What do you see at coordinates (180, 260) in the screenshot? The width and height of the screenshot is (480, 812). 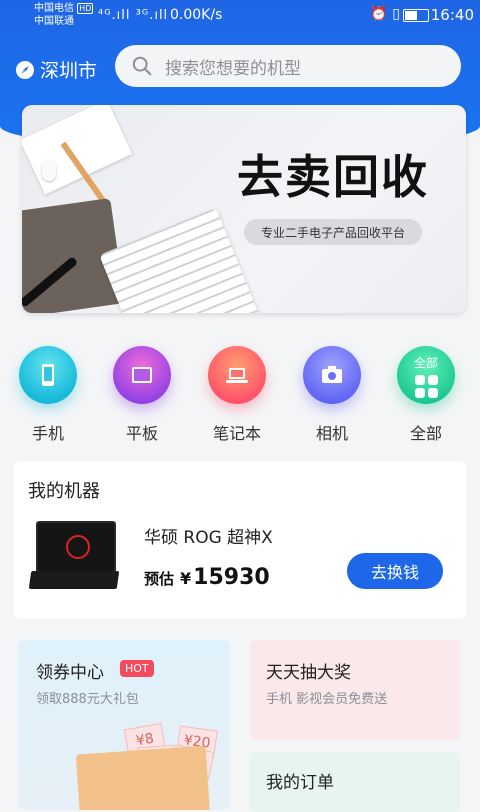 I see `keyboard-illustration` at bounding box center [180, 260].